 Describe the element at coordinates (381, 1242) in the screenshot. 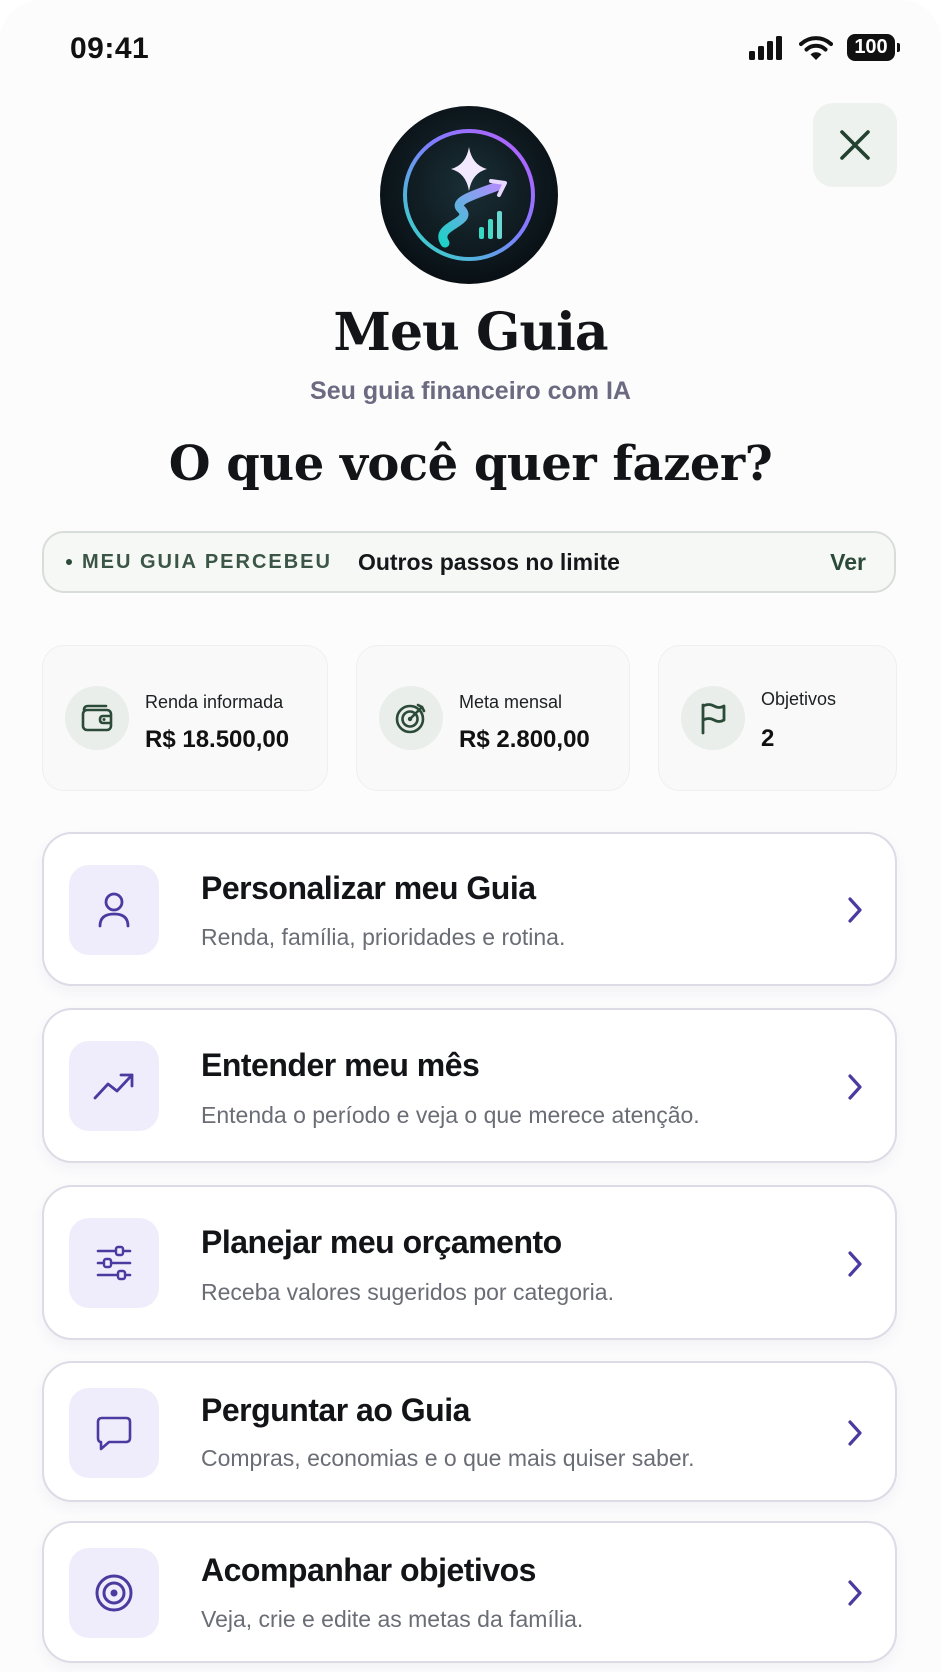

I see `action-title: Planejar meu orçamento` at that location.